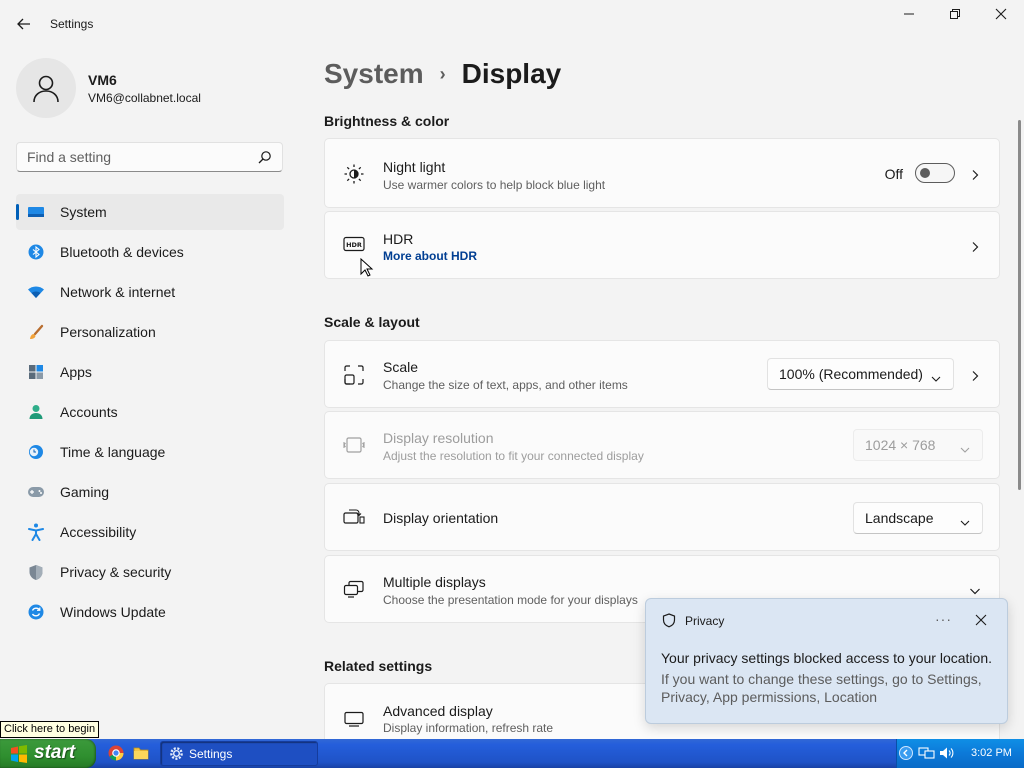 This screenshot has height=768, width=1024. I want to click on sidebar-item-label: Bluetooth & devices, so click(122, 252).